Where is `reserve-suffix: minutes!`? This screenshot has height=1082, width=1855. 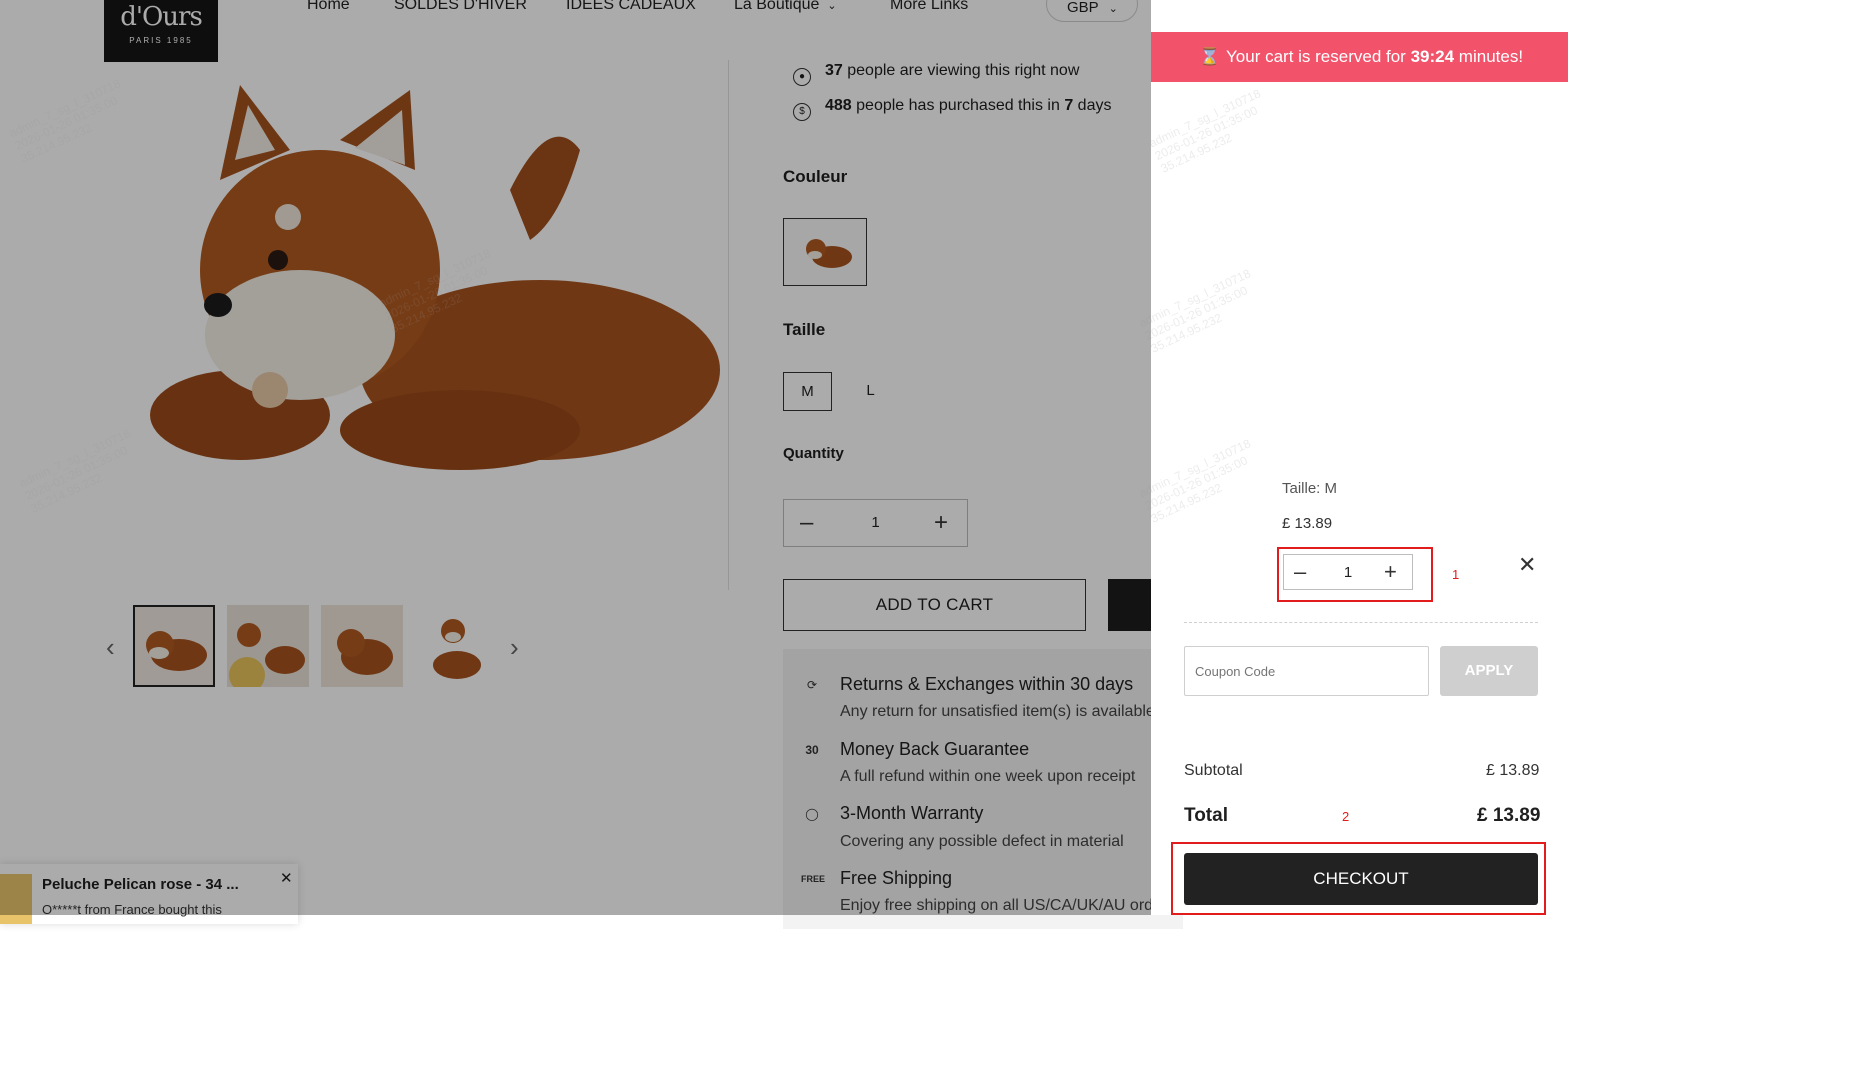
reserve-suffix: minutes! is located at coordinates (1491, 56).